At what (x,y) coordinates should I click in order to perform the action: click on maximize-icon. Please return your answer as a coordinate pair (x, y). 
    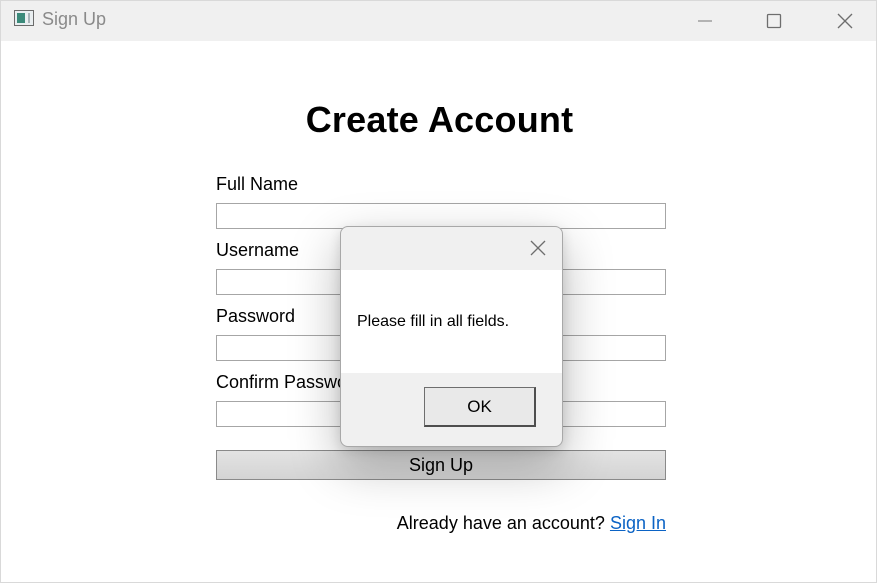
    Looking at the image, I should click on (774, 21).